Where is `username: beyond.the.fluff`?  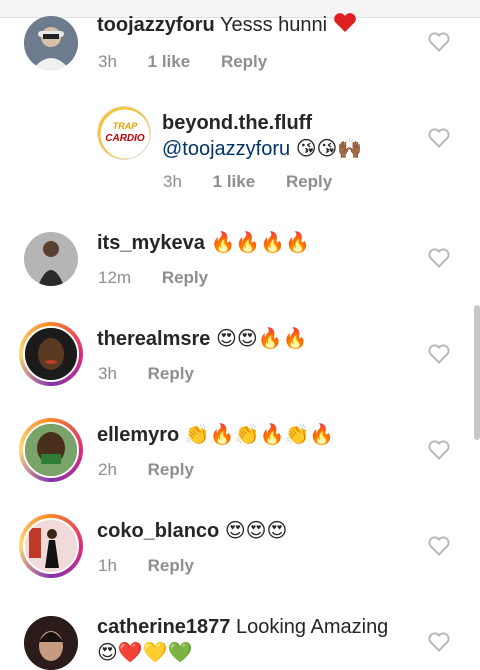
username: beyond.the.fluff is located at coordinates (237, 123).